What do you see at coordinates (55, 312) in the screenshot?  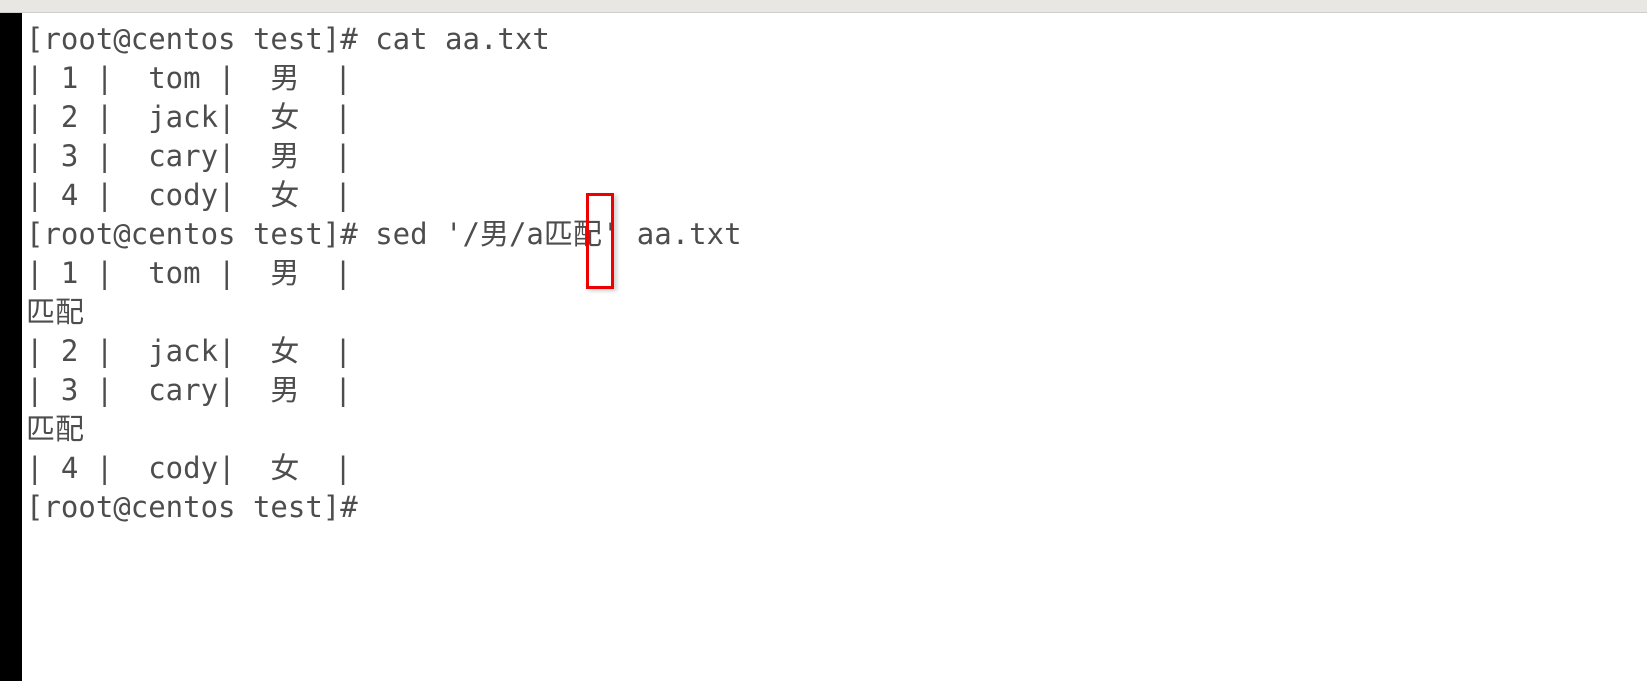 I see `terminal-line-res-append-1: 匹配` at bounding box center [55, 312].